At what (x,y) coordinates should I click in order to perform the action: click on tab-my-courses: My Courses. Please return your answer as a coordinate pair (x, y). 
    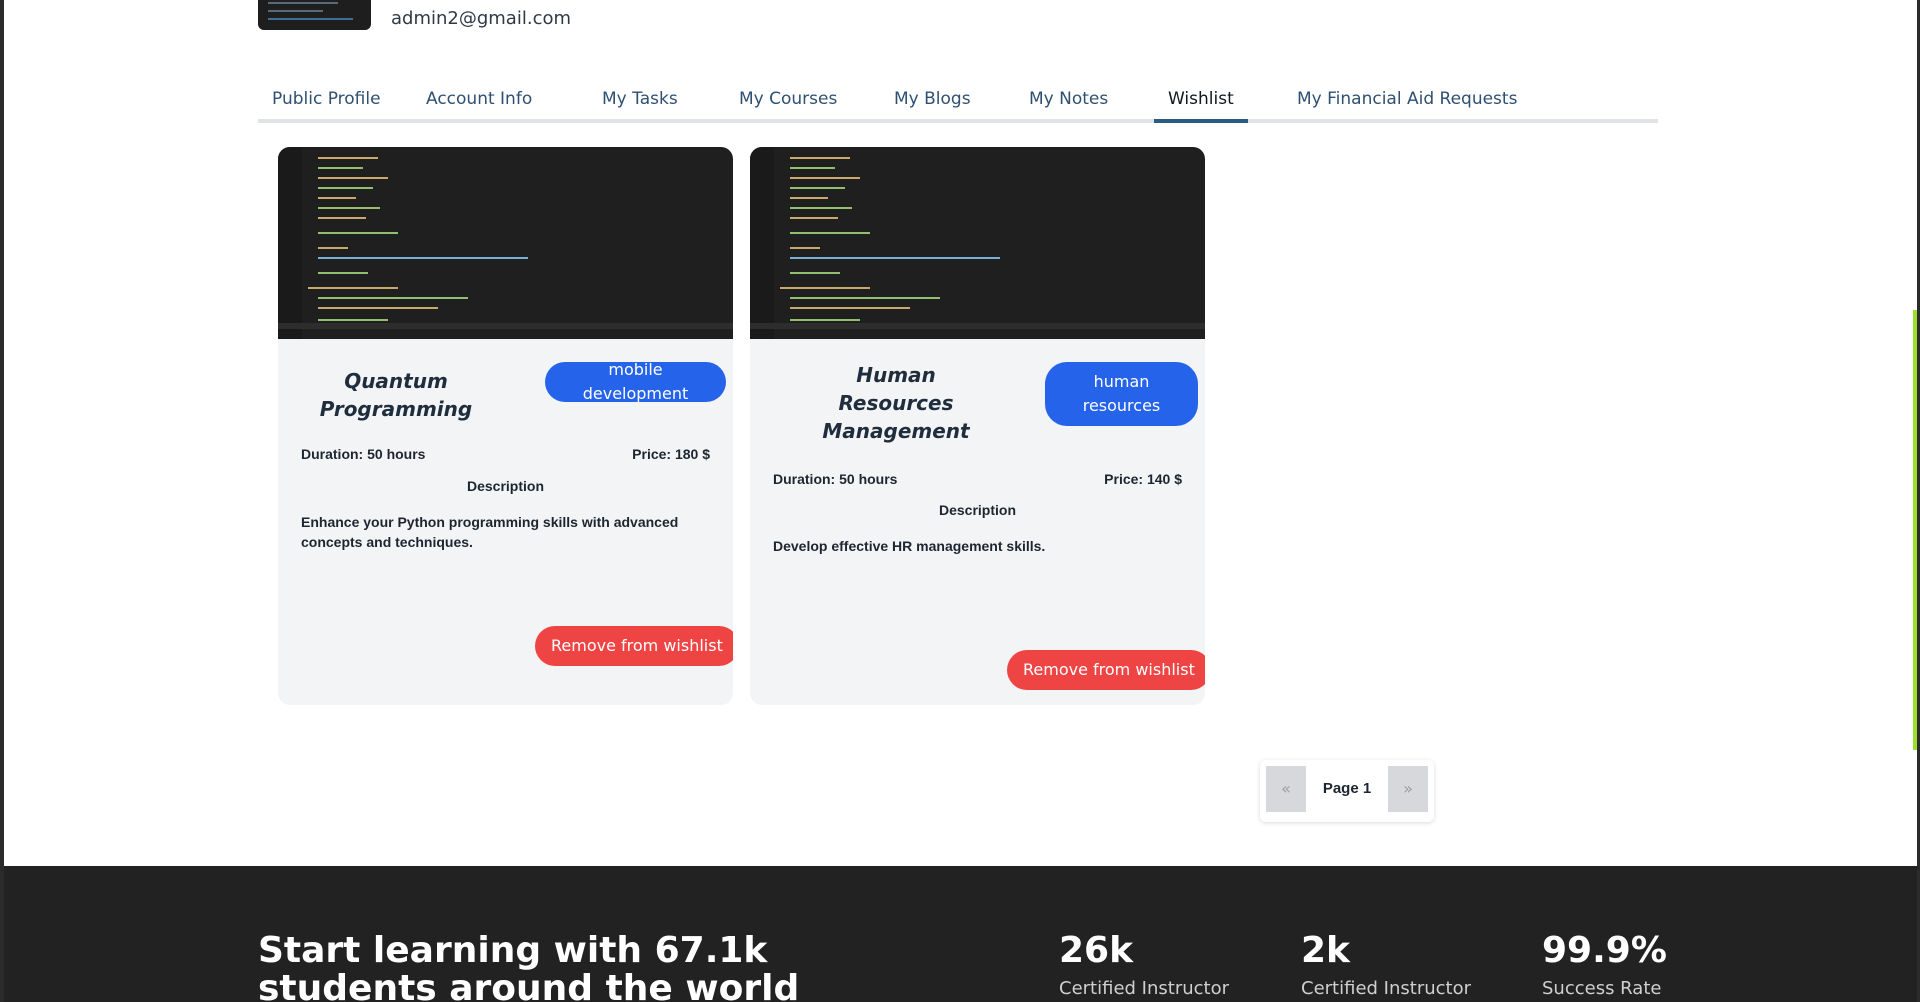
    Looking at the image, I should click on (788, 104).